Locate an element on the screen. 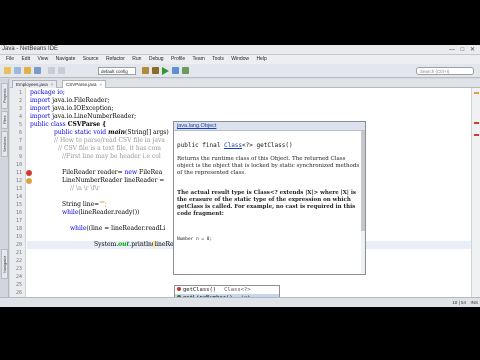 This screenshot has width=480, height=360. line-number: 16 is located at coordinates (18, 213).